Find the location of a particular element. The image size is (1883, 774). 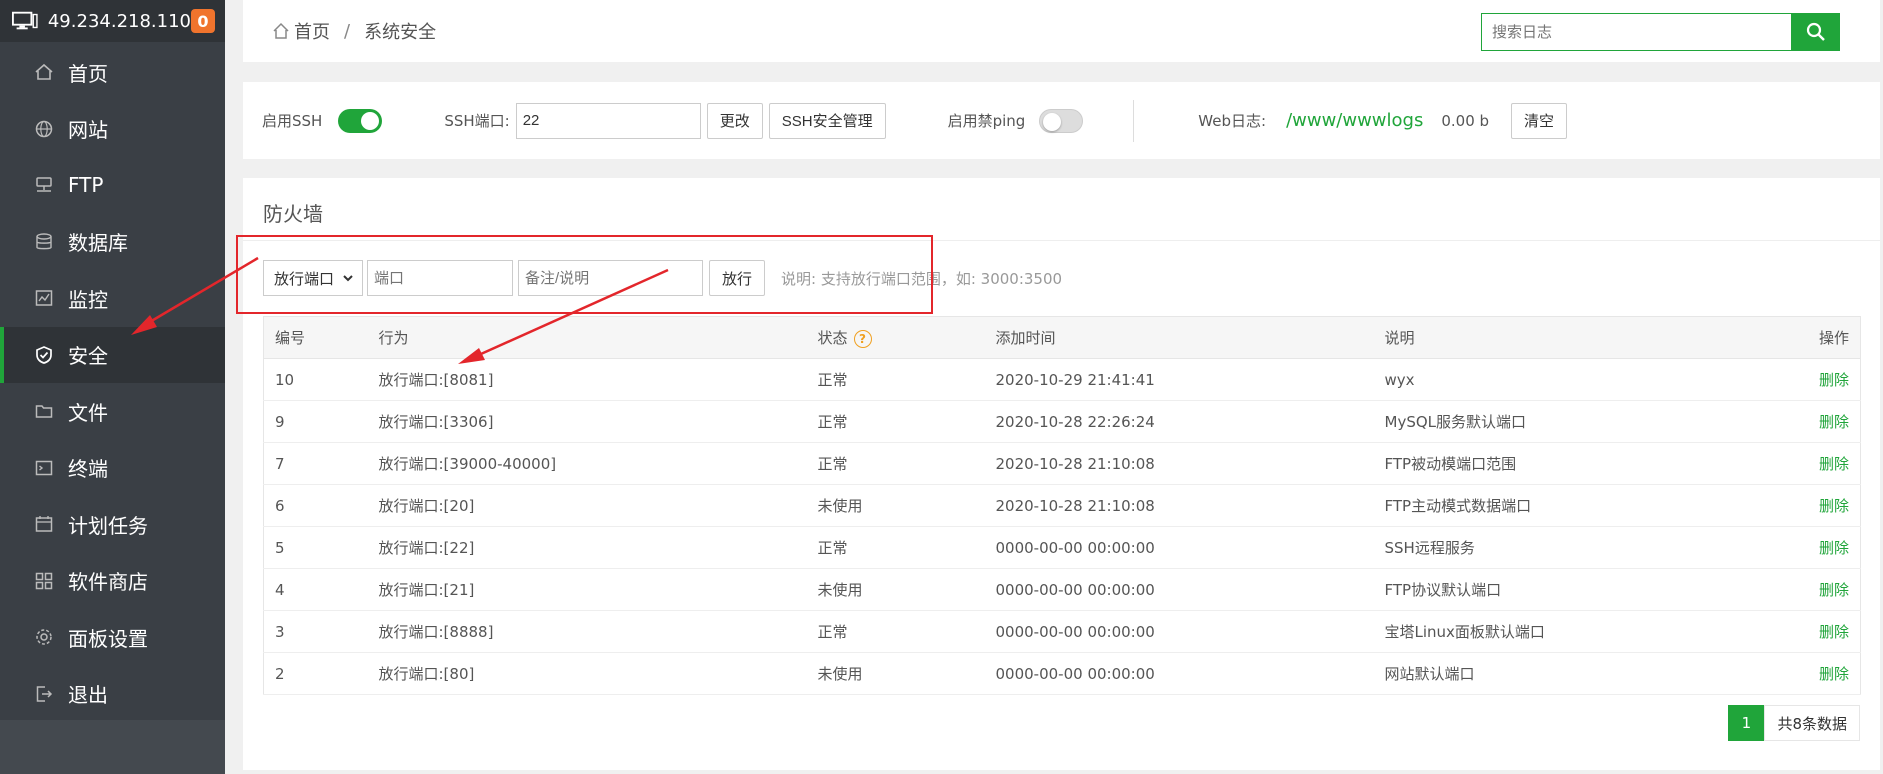

page-current: 1 is located at coordinates (1746, 723).